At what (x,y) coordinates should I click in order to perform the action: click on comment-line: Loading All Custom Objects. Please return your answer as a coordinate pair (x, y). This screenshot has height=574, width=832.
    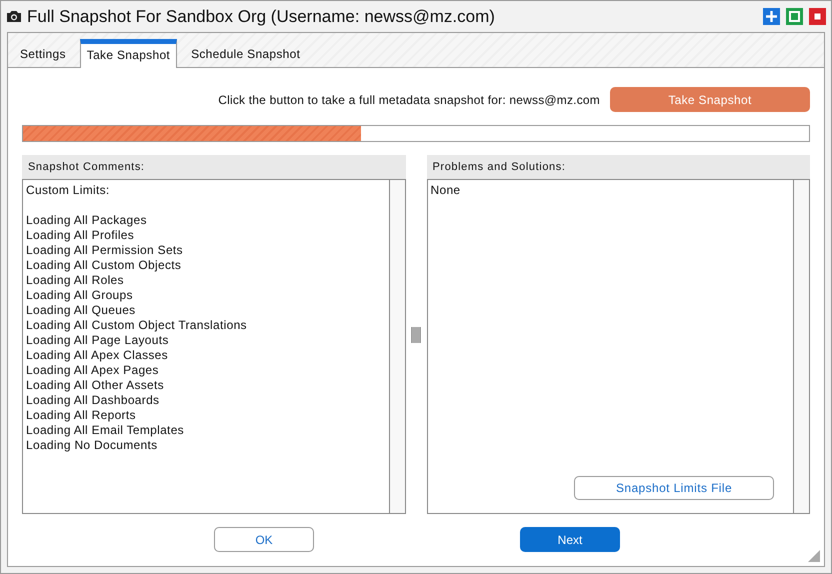
    Looking at the image, I should click on (104, 265).